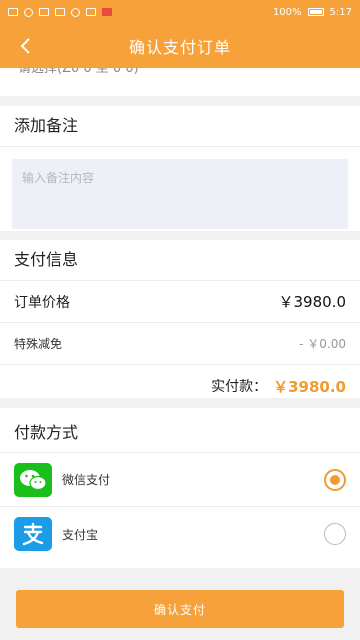  What do you see at coordinates (312, 302) in the screenshot?
I see `order-price-value: ￥3980.0` at bounding box center [312, 302].